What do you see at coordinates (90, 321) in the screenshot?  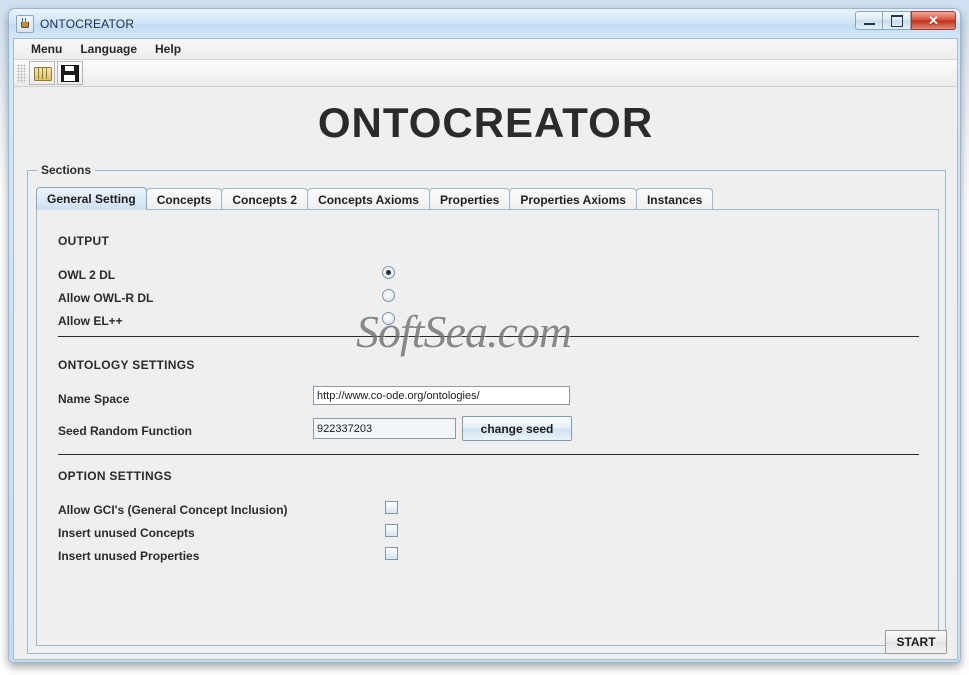 I see `label-allow-el-plus-plus: Allow EL++` at bounding box center [90, 321].